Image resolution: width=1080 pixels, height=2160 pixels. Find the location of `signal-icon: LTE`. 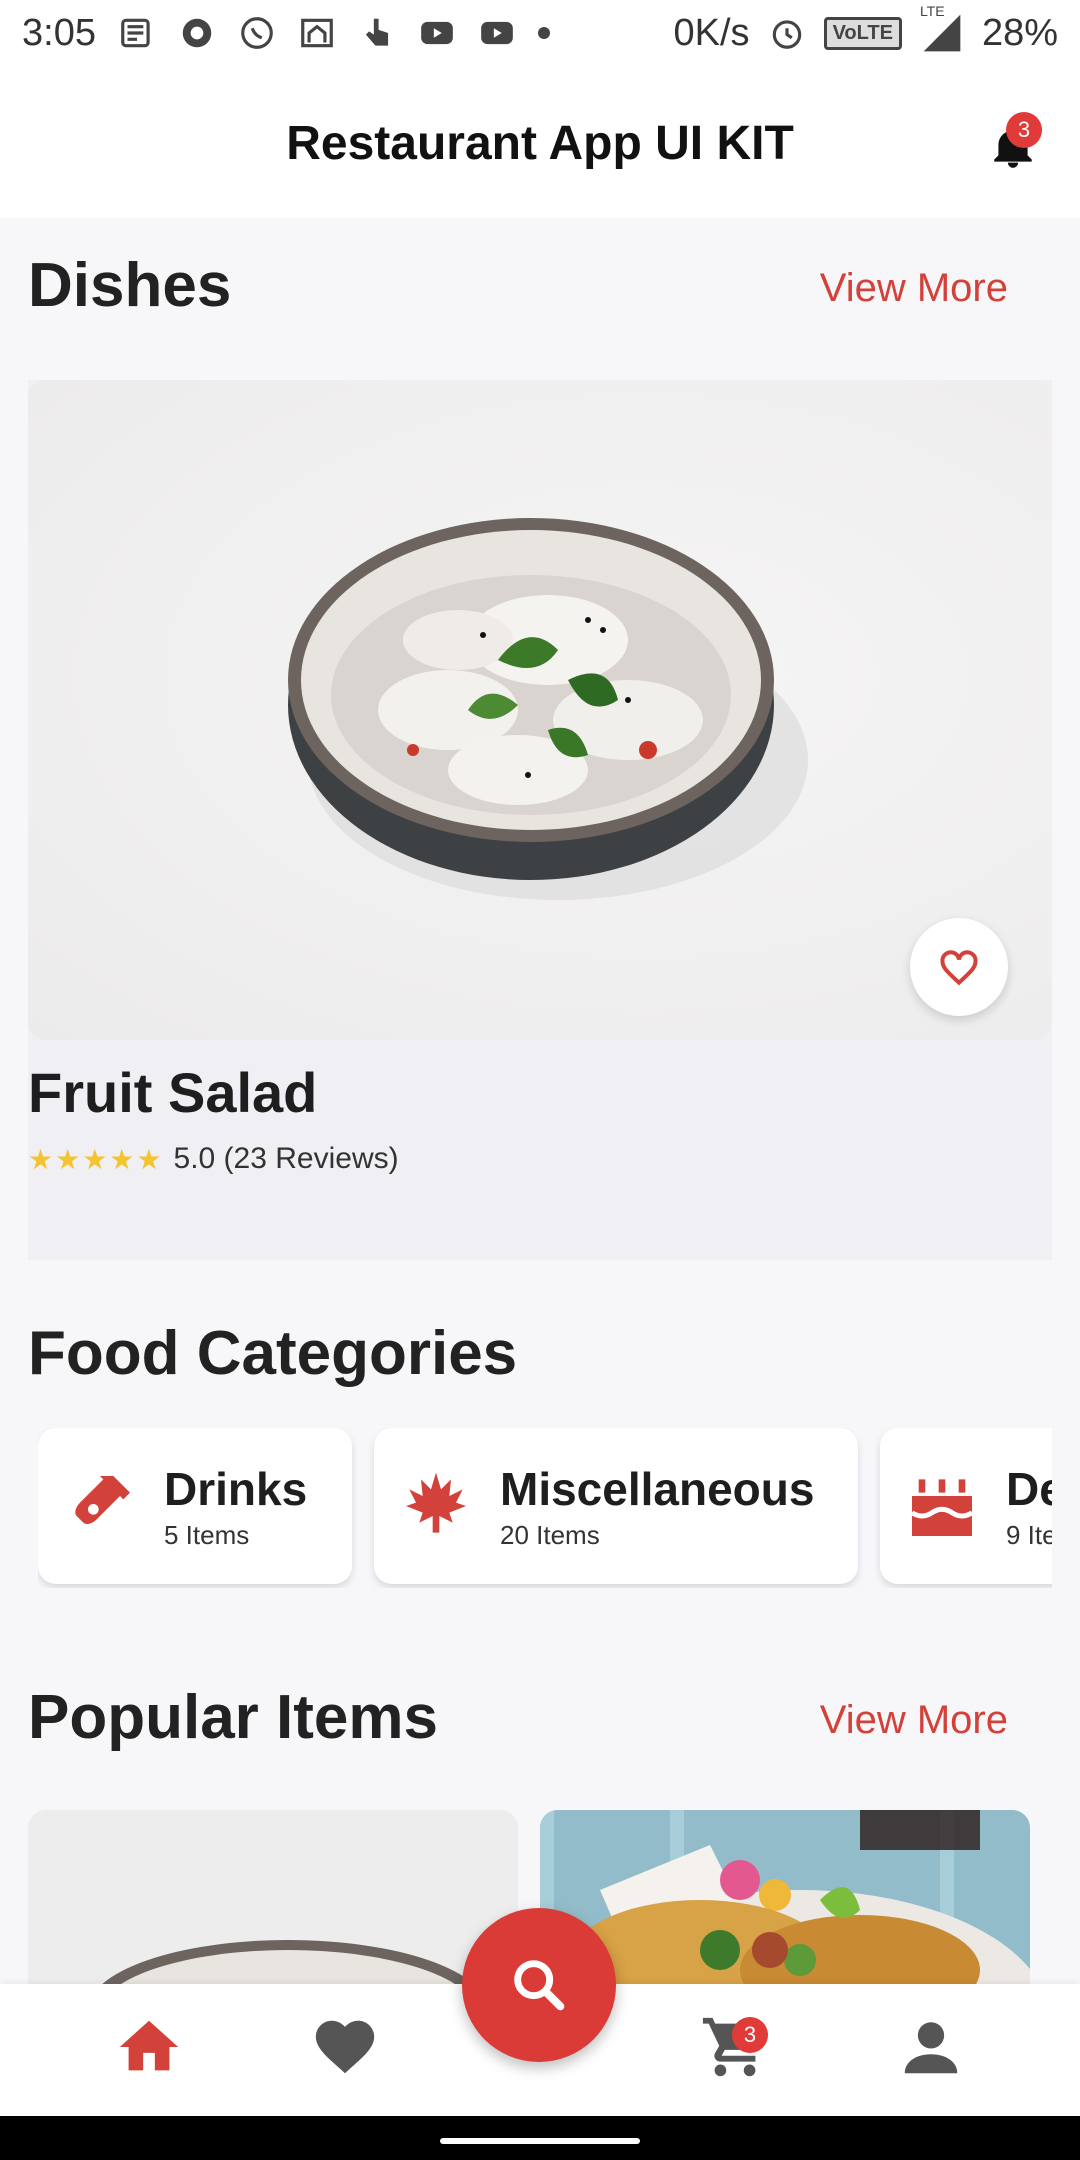

signal-icon: LTE is located at coordinates (942, 29).